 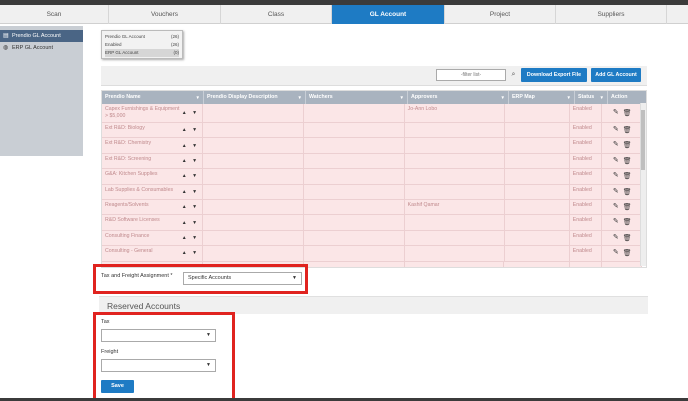 I want to click on tab-project: Project, so click(x=500, y=14).